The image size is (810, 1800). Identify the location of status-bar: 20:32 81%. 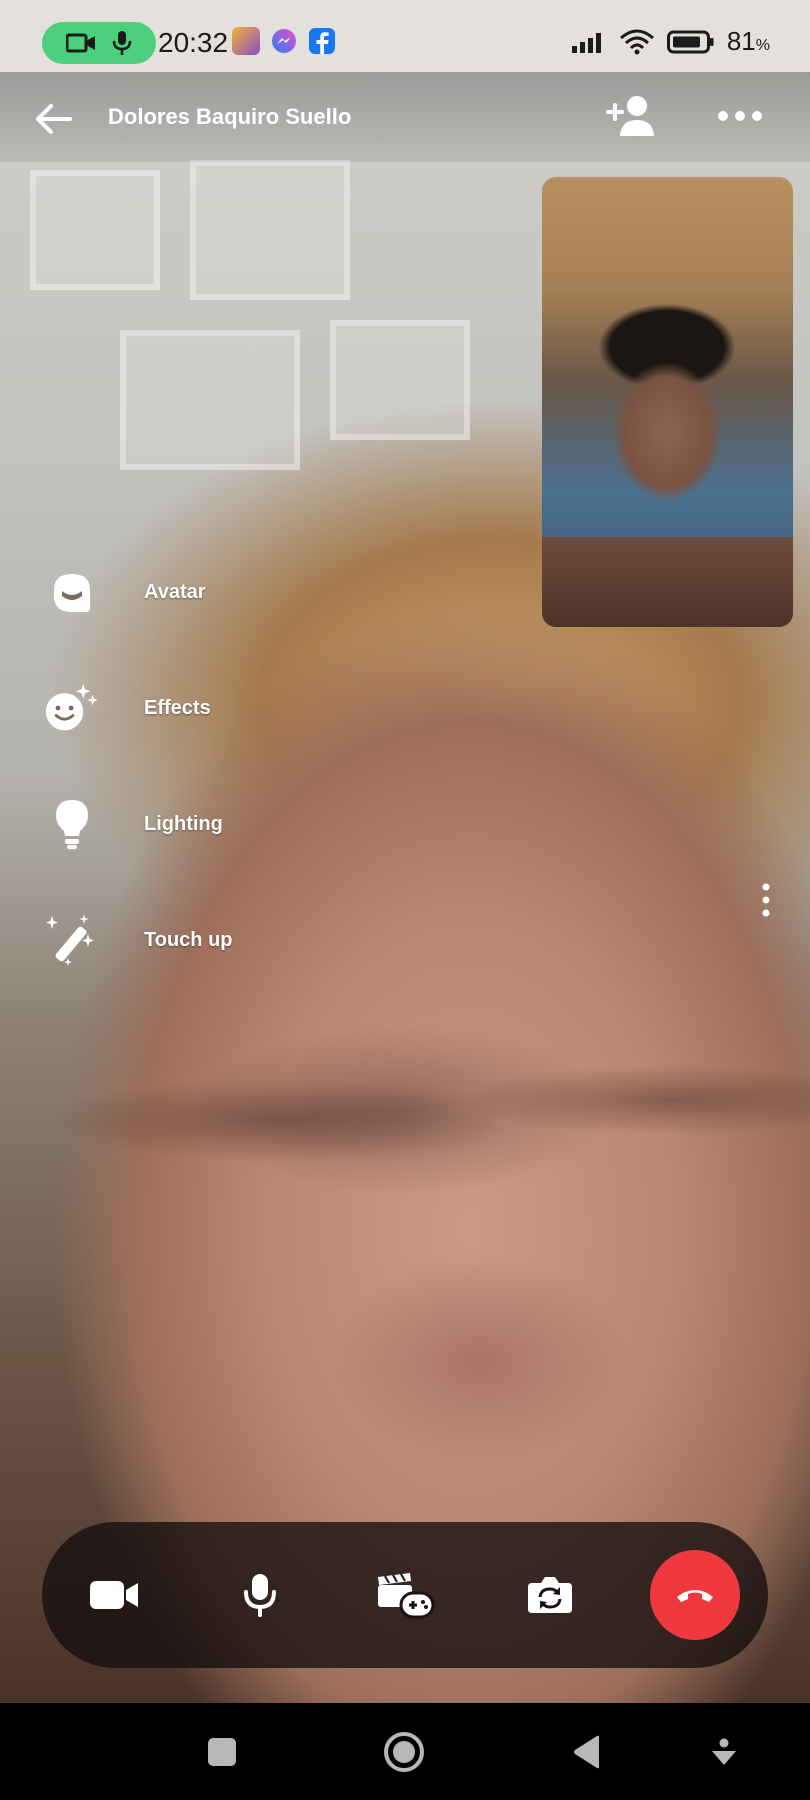
(405, 36).